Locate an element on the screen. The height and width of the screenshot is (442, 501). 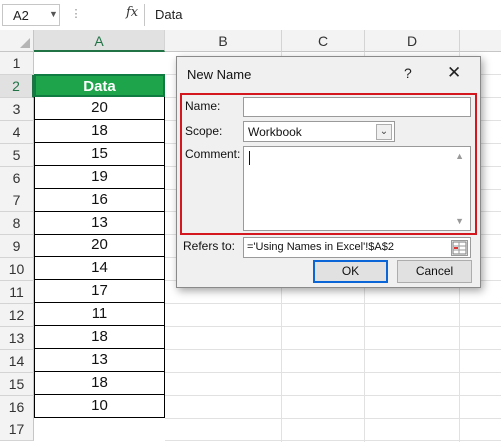
column-header-d: D is located at coordinates (412, 41).